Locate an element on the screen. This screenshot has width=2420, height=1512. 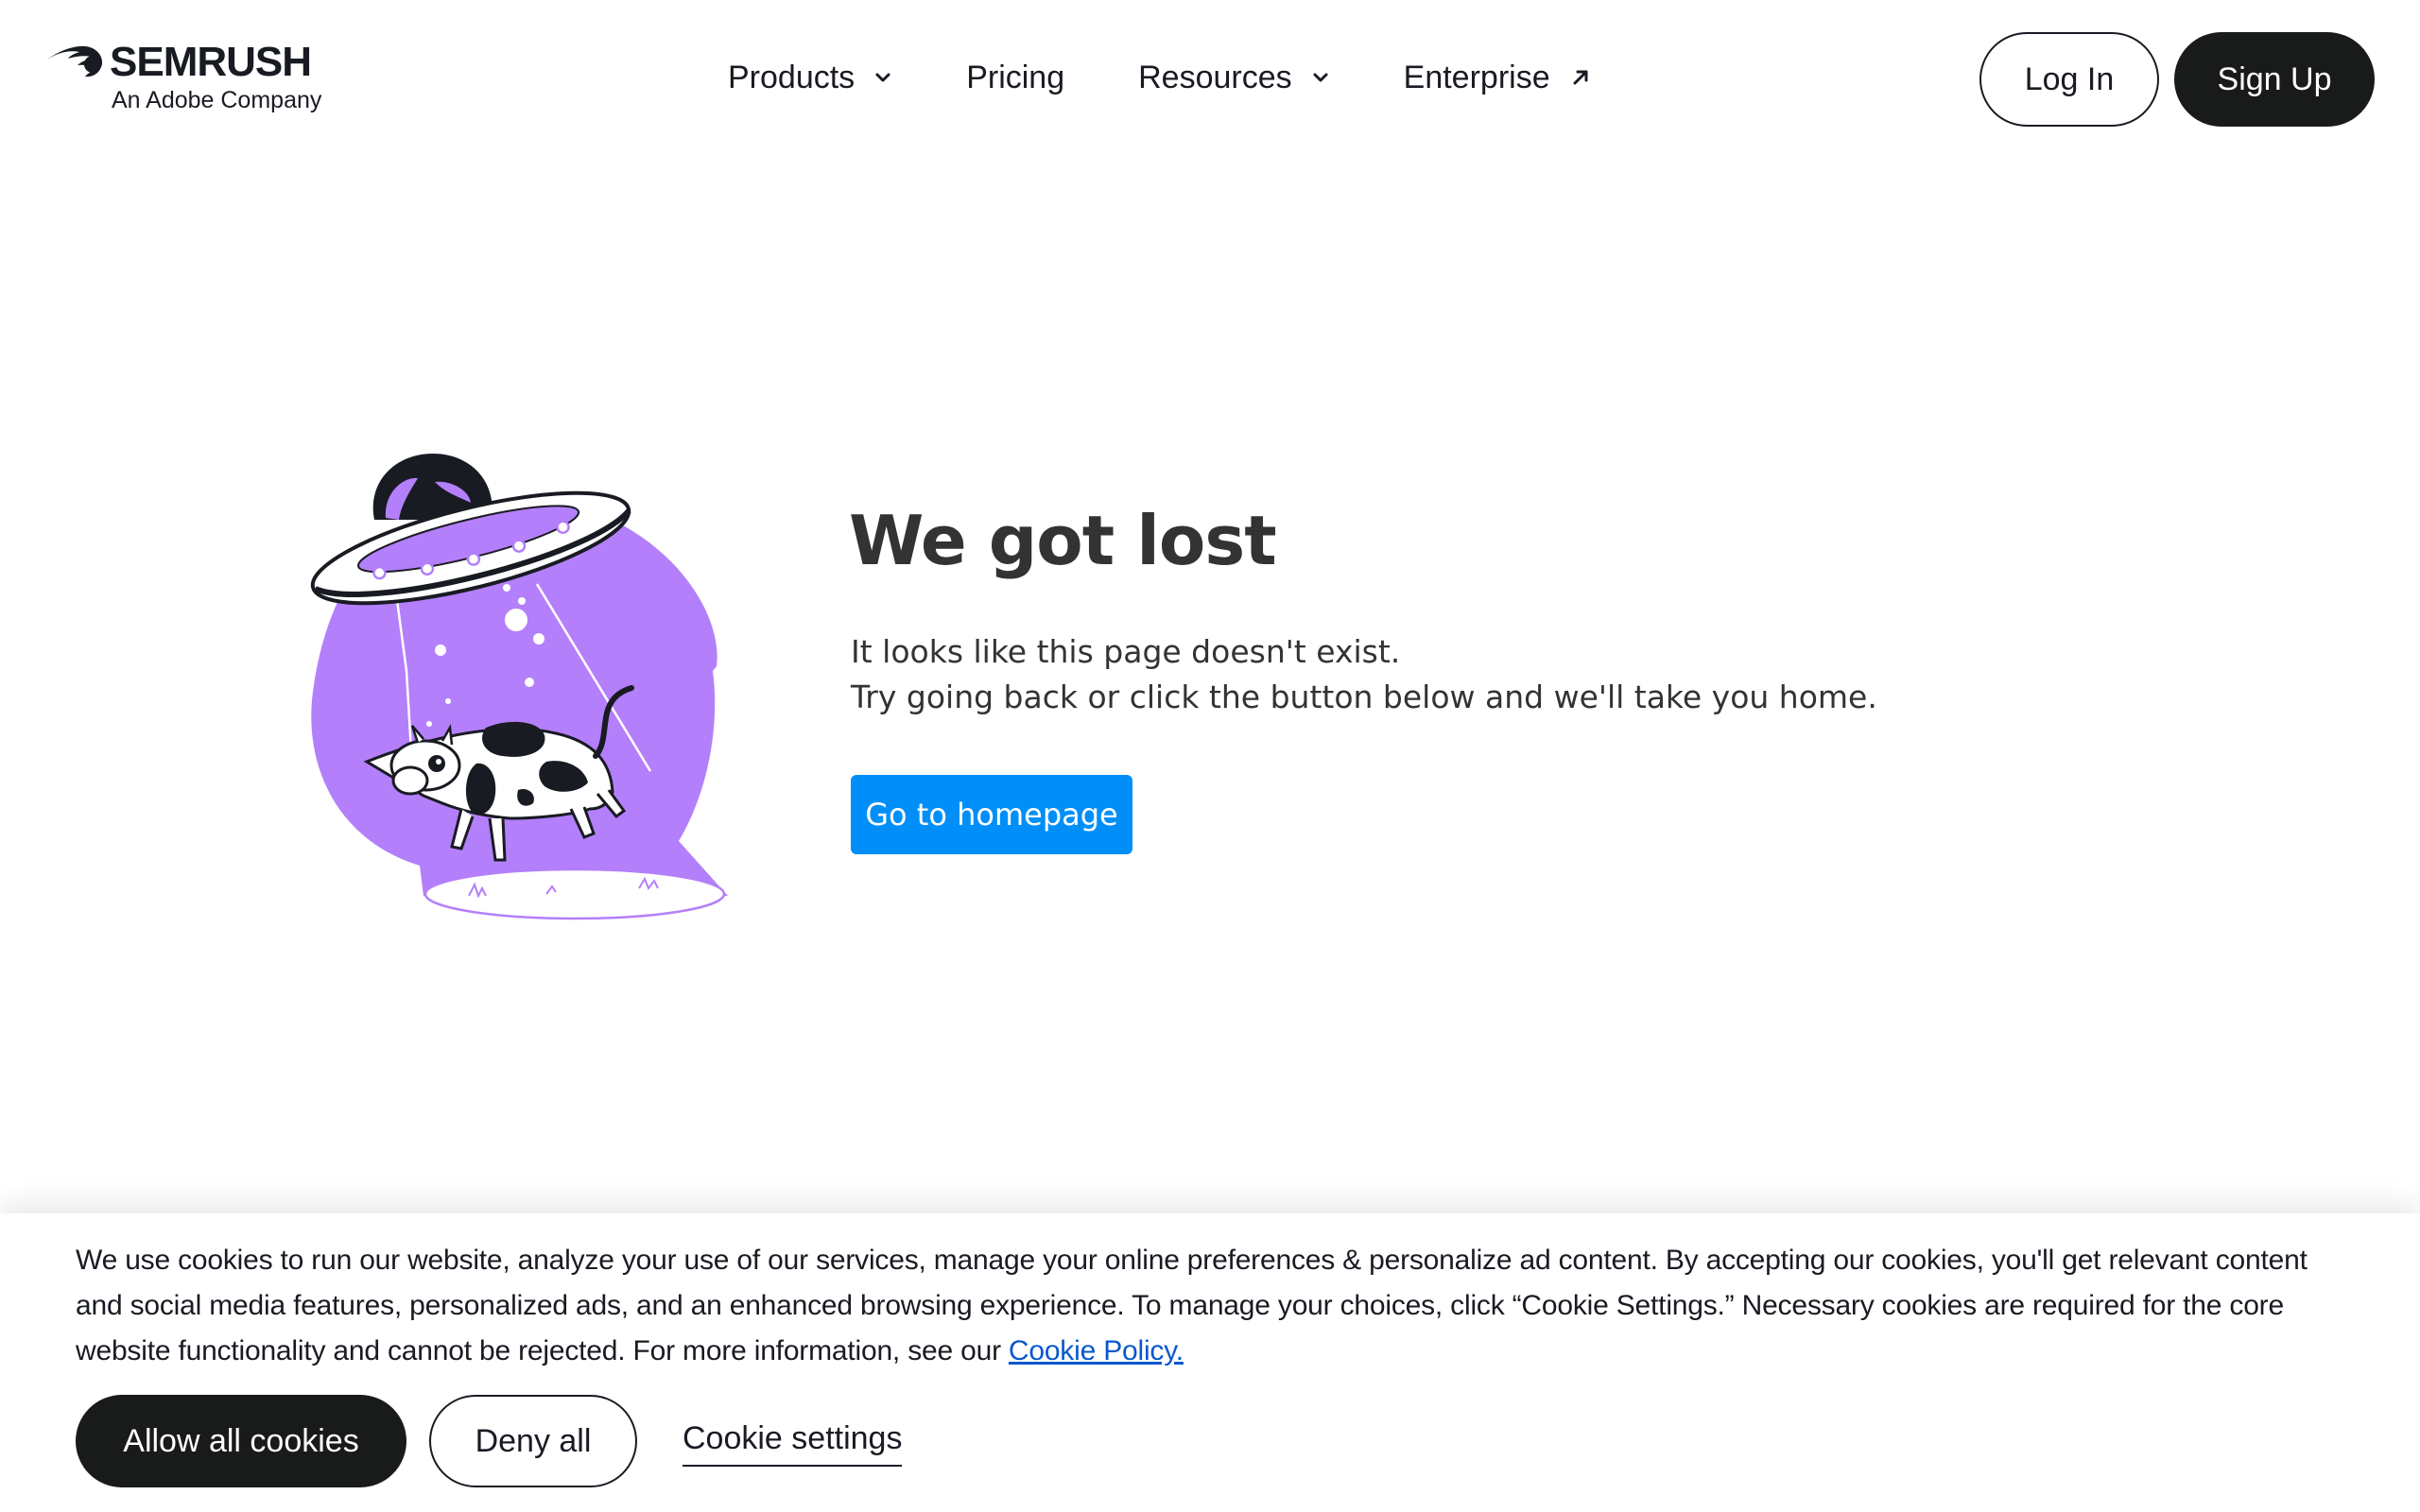
nav-enterprise: Enterprise is located at coordinates (1498, 78).